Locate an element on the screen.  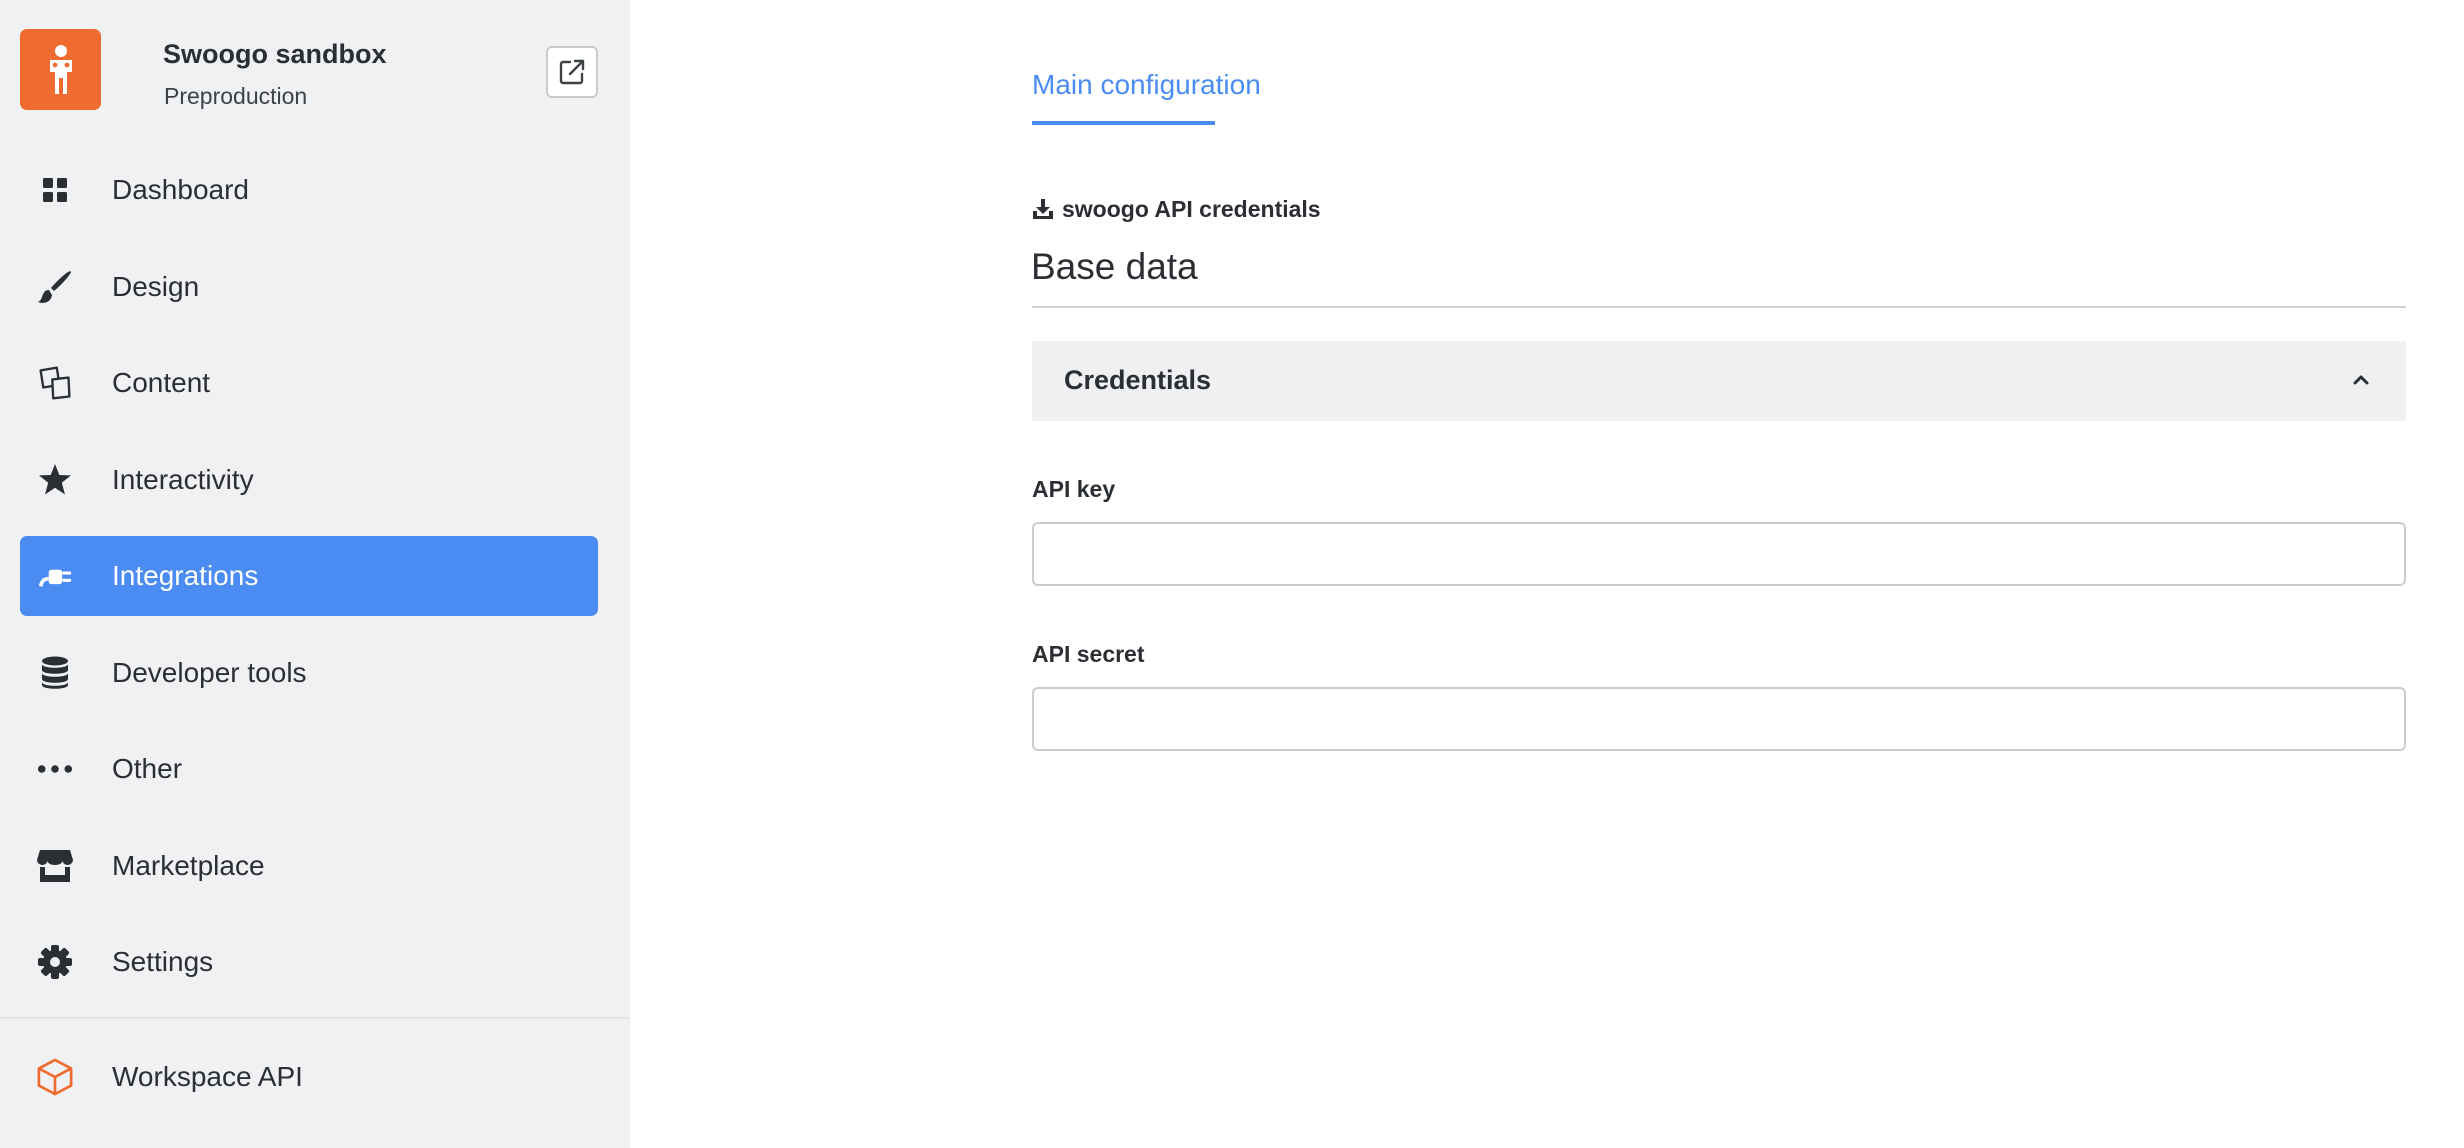
open-workspace-button is located at coordinates (572, 72).